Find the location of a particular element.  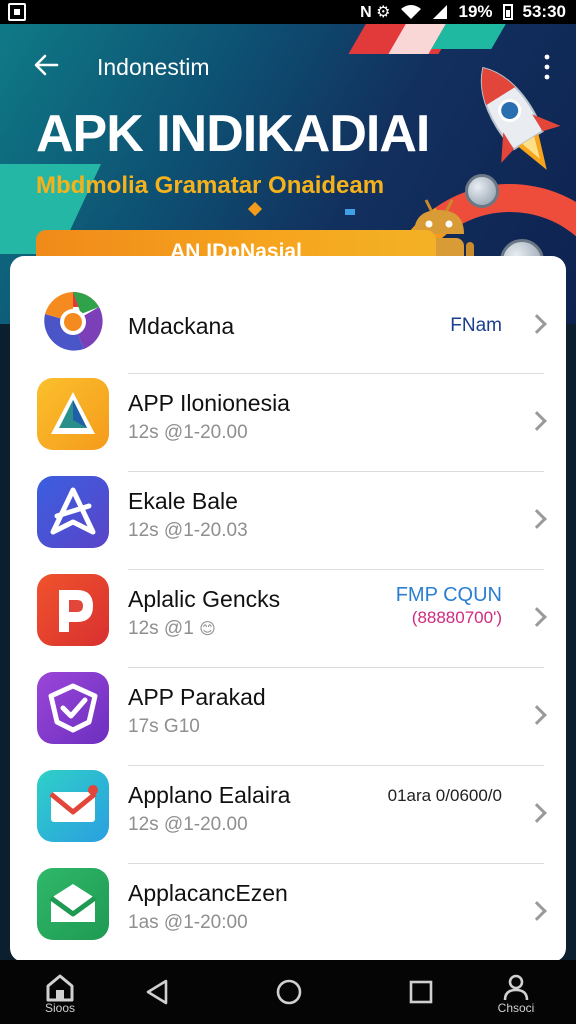

app-name: Mdackana is located at coordinates (181, 326).